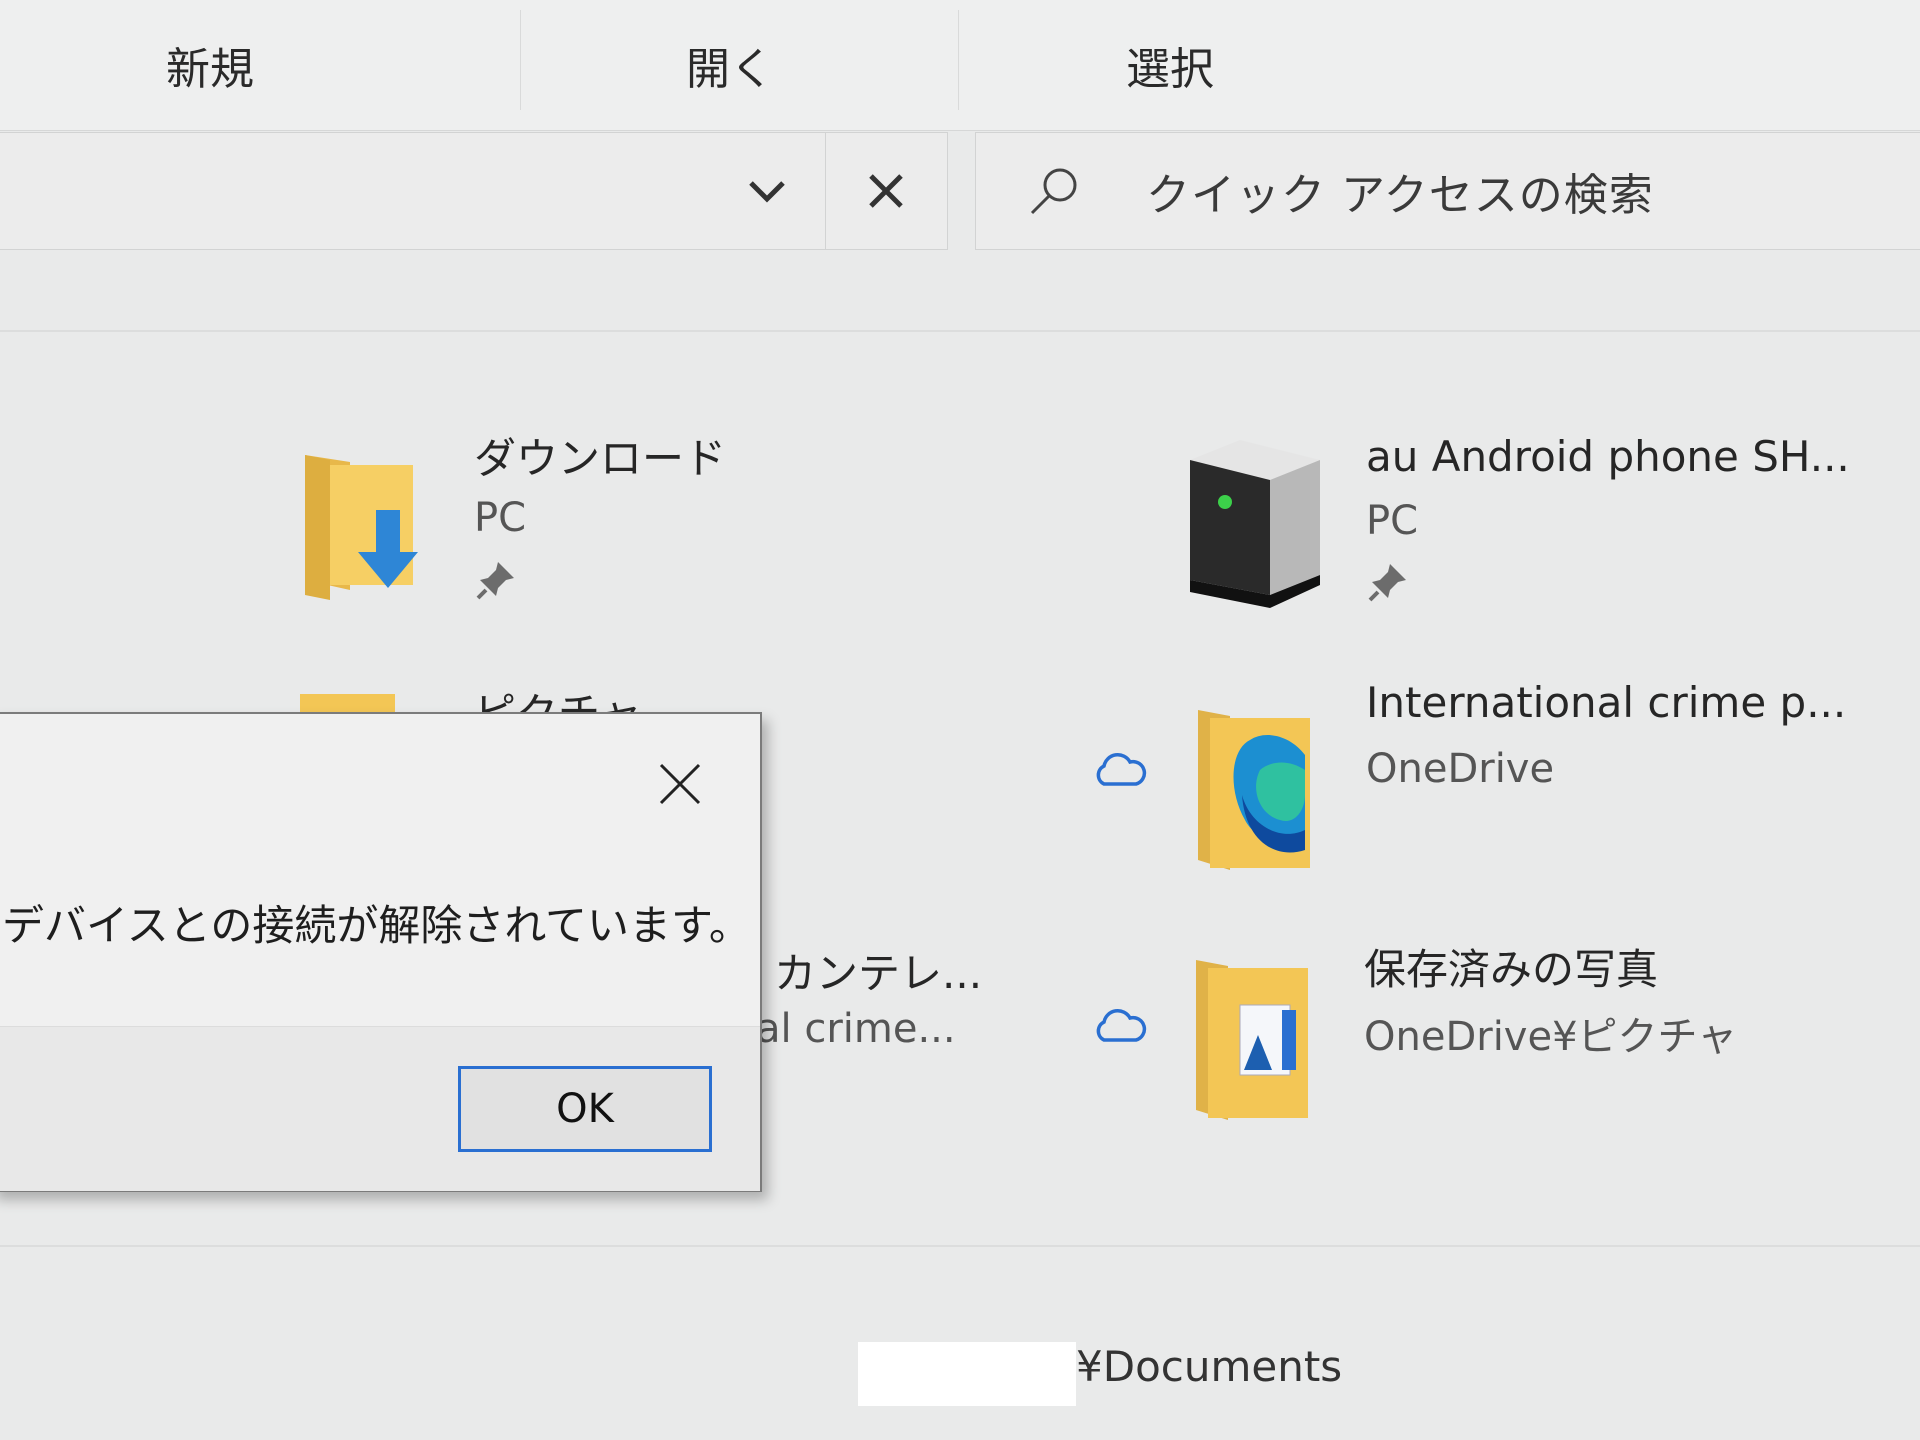 This screenshot has width=1920, height=1440. I want to click on recent-file-path: ¥Documents, so click(1209, 1366).